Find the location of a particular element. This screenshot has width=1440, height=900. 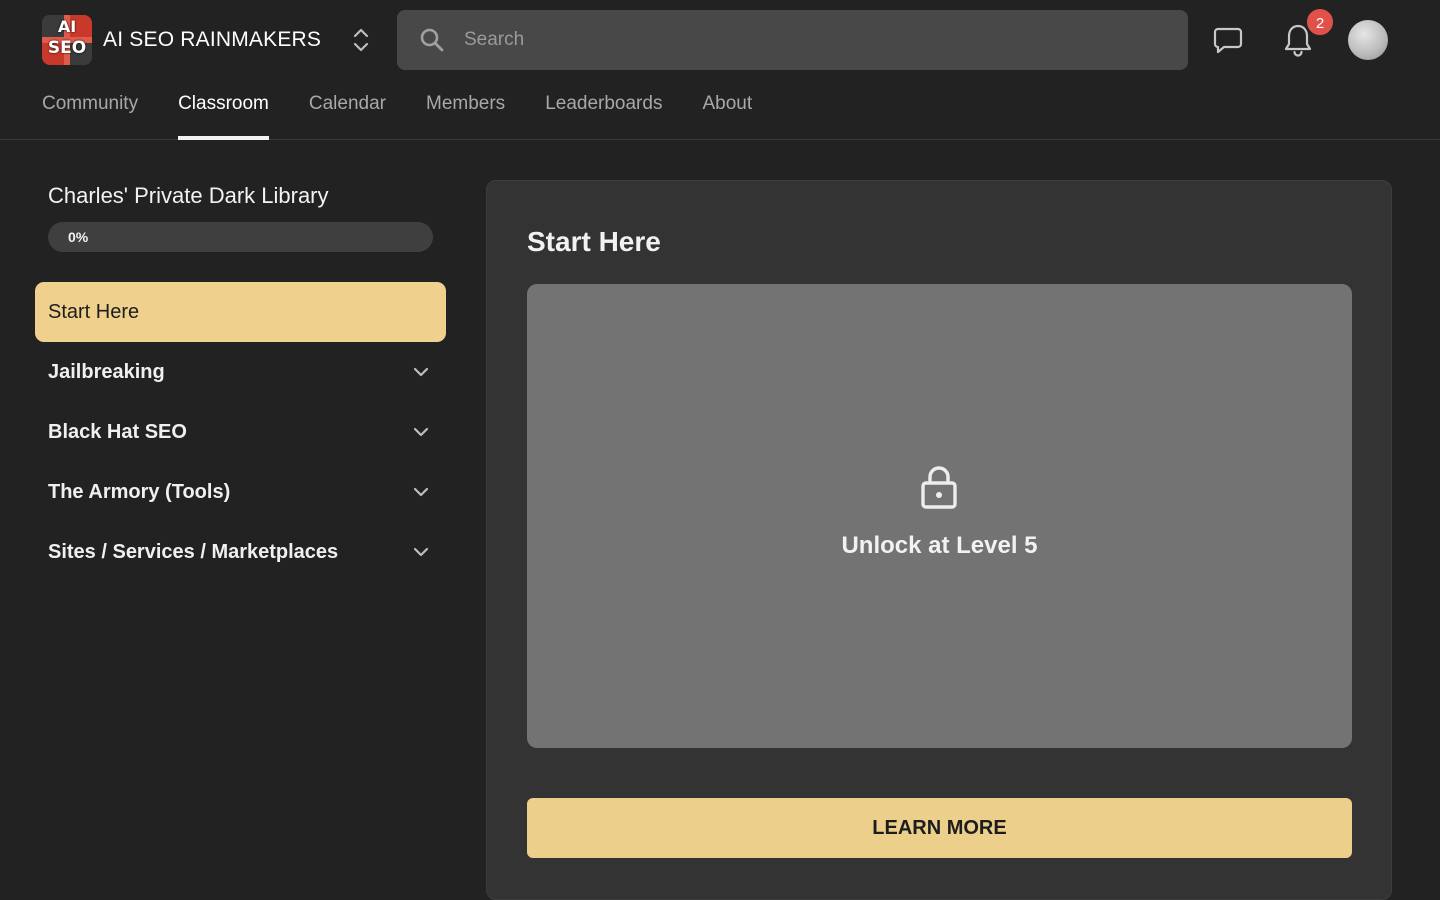

search-bar is located at coordinates (792, 40).